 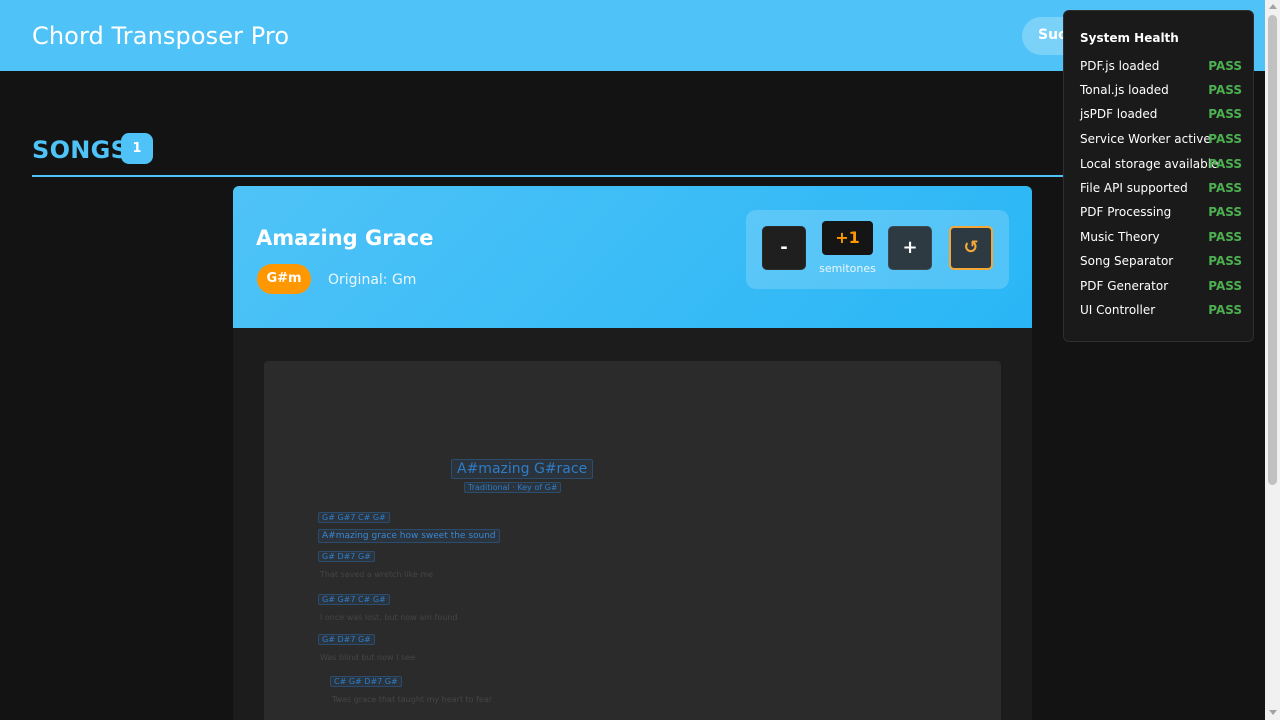 What do you see at coordinates (137, 148) in the screenshot?
I see `songs-count-badge: 1` at bounding box center [137, 148].